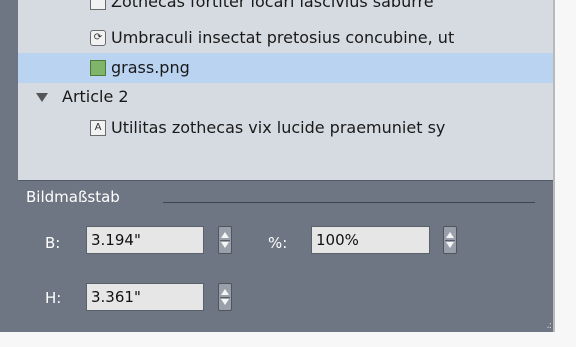 This screenshot has width=576, height=347. I want to click on width-stepper, so click(225, 240).